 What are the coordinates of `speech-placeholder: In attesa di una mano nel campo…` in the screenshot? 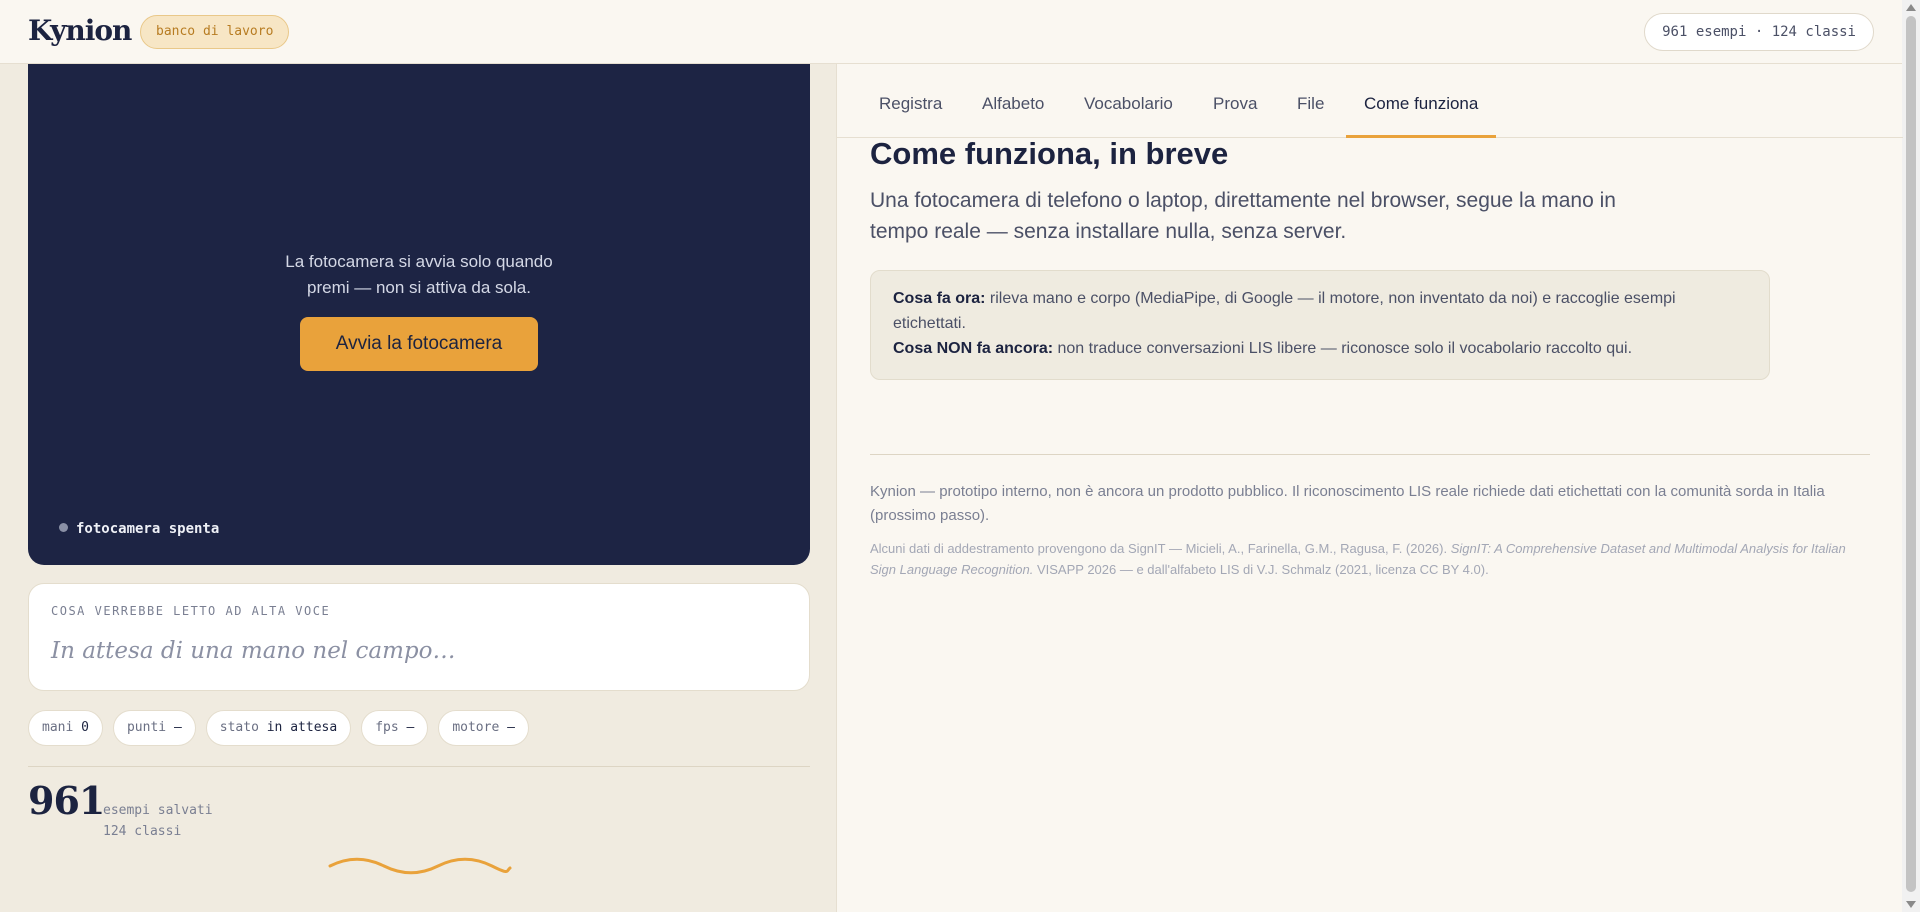 It's located at (253, 651).